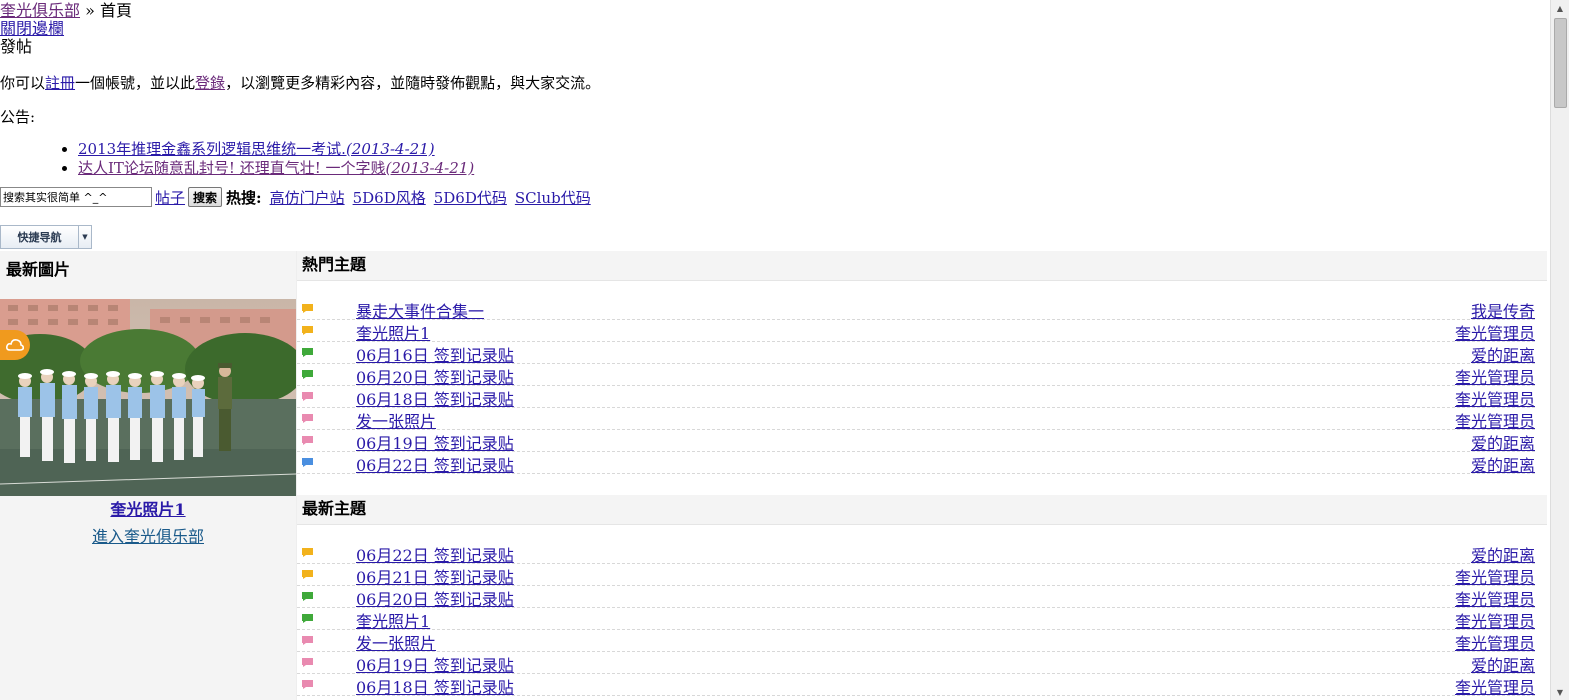  I want to click on page-scrollbar: ▲ ▼, so click(1559, 350).